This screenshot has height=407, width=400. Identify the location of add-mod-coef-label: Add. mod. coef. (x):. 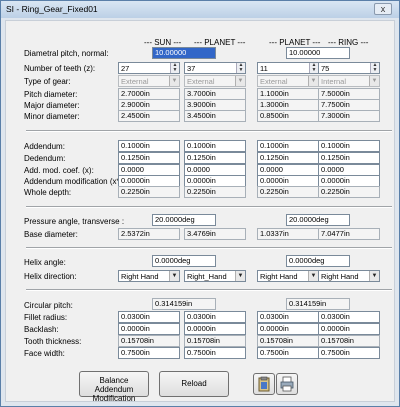
(59, 170).